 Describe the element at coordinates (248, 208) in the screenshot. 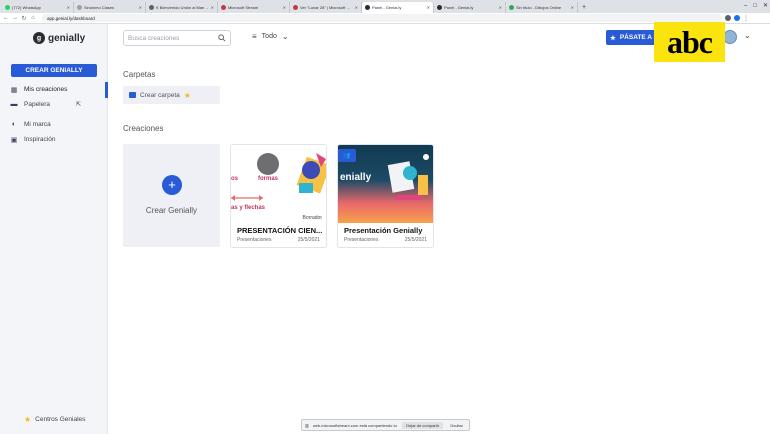

I see `thumb-text: as y flechas` at that location.